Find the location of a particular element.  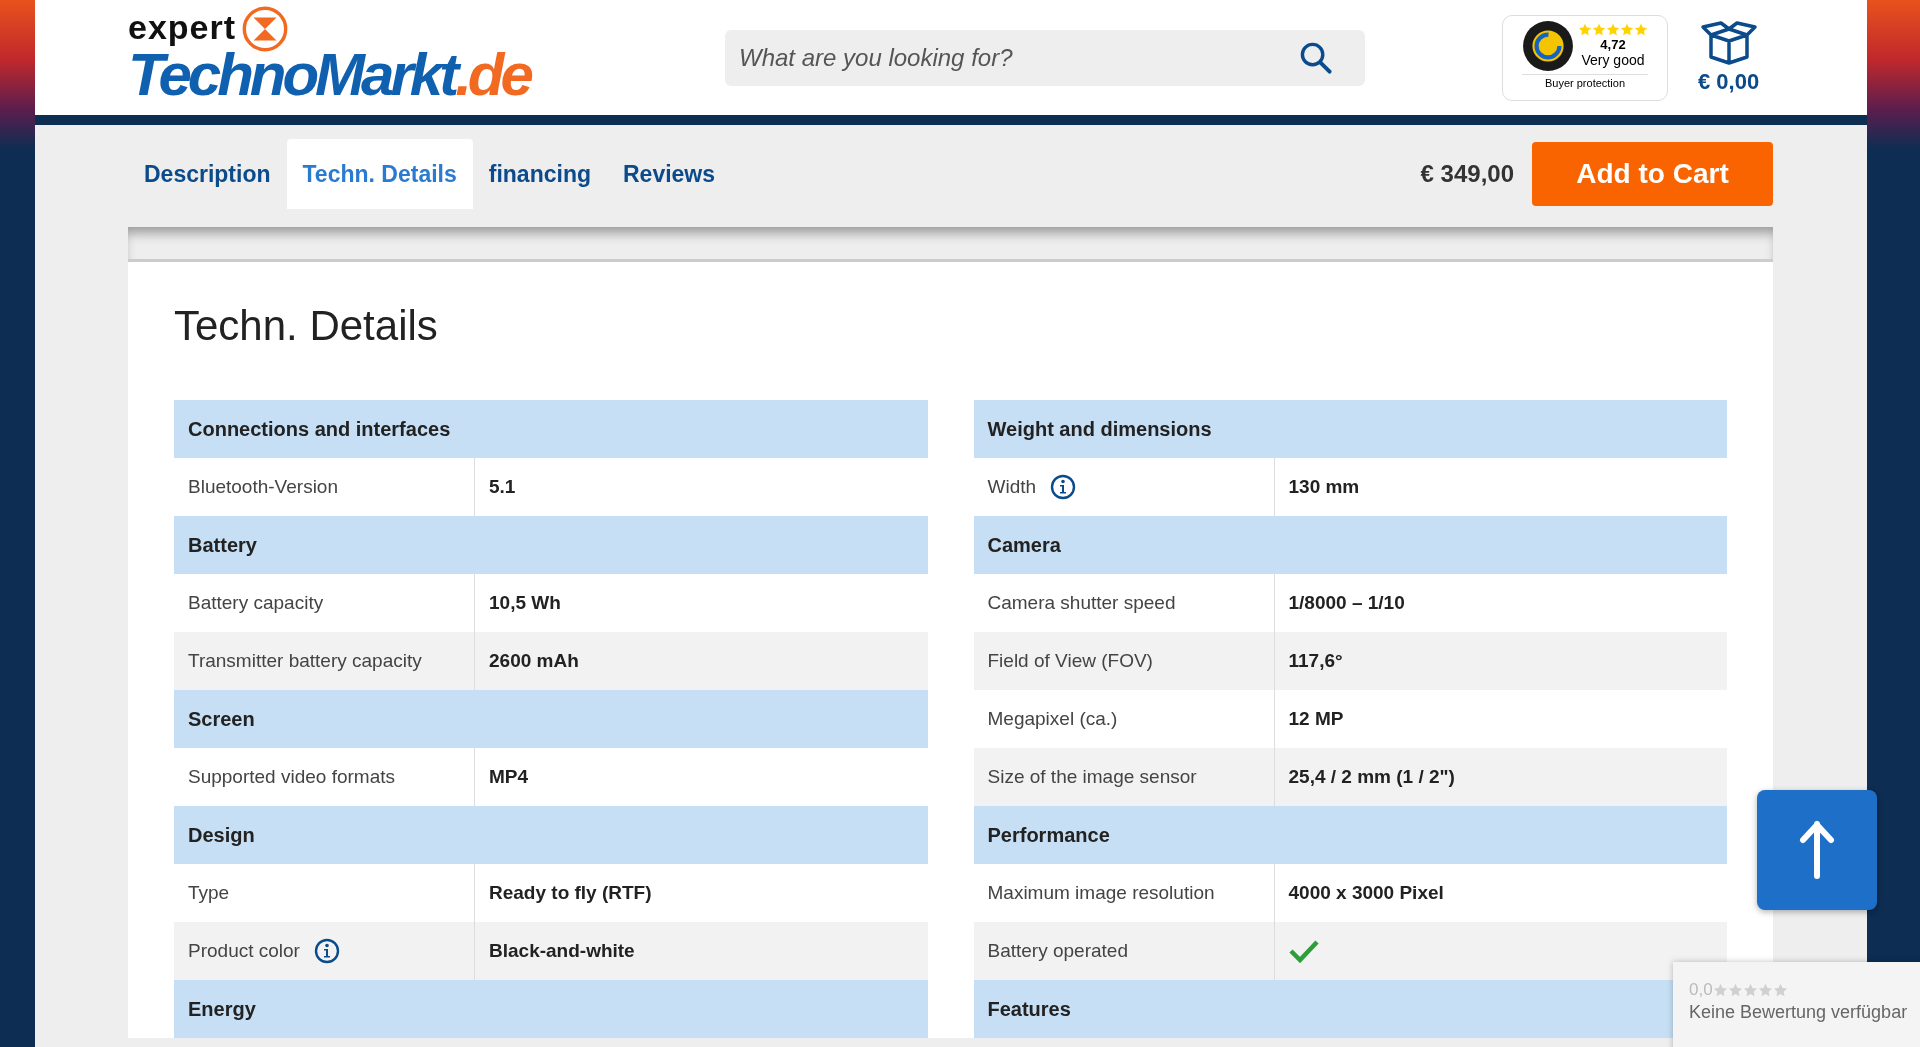

spec-label: Maximum image resolution is located at coordinates (1101, 893).